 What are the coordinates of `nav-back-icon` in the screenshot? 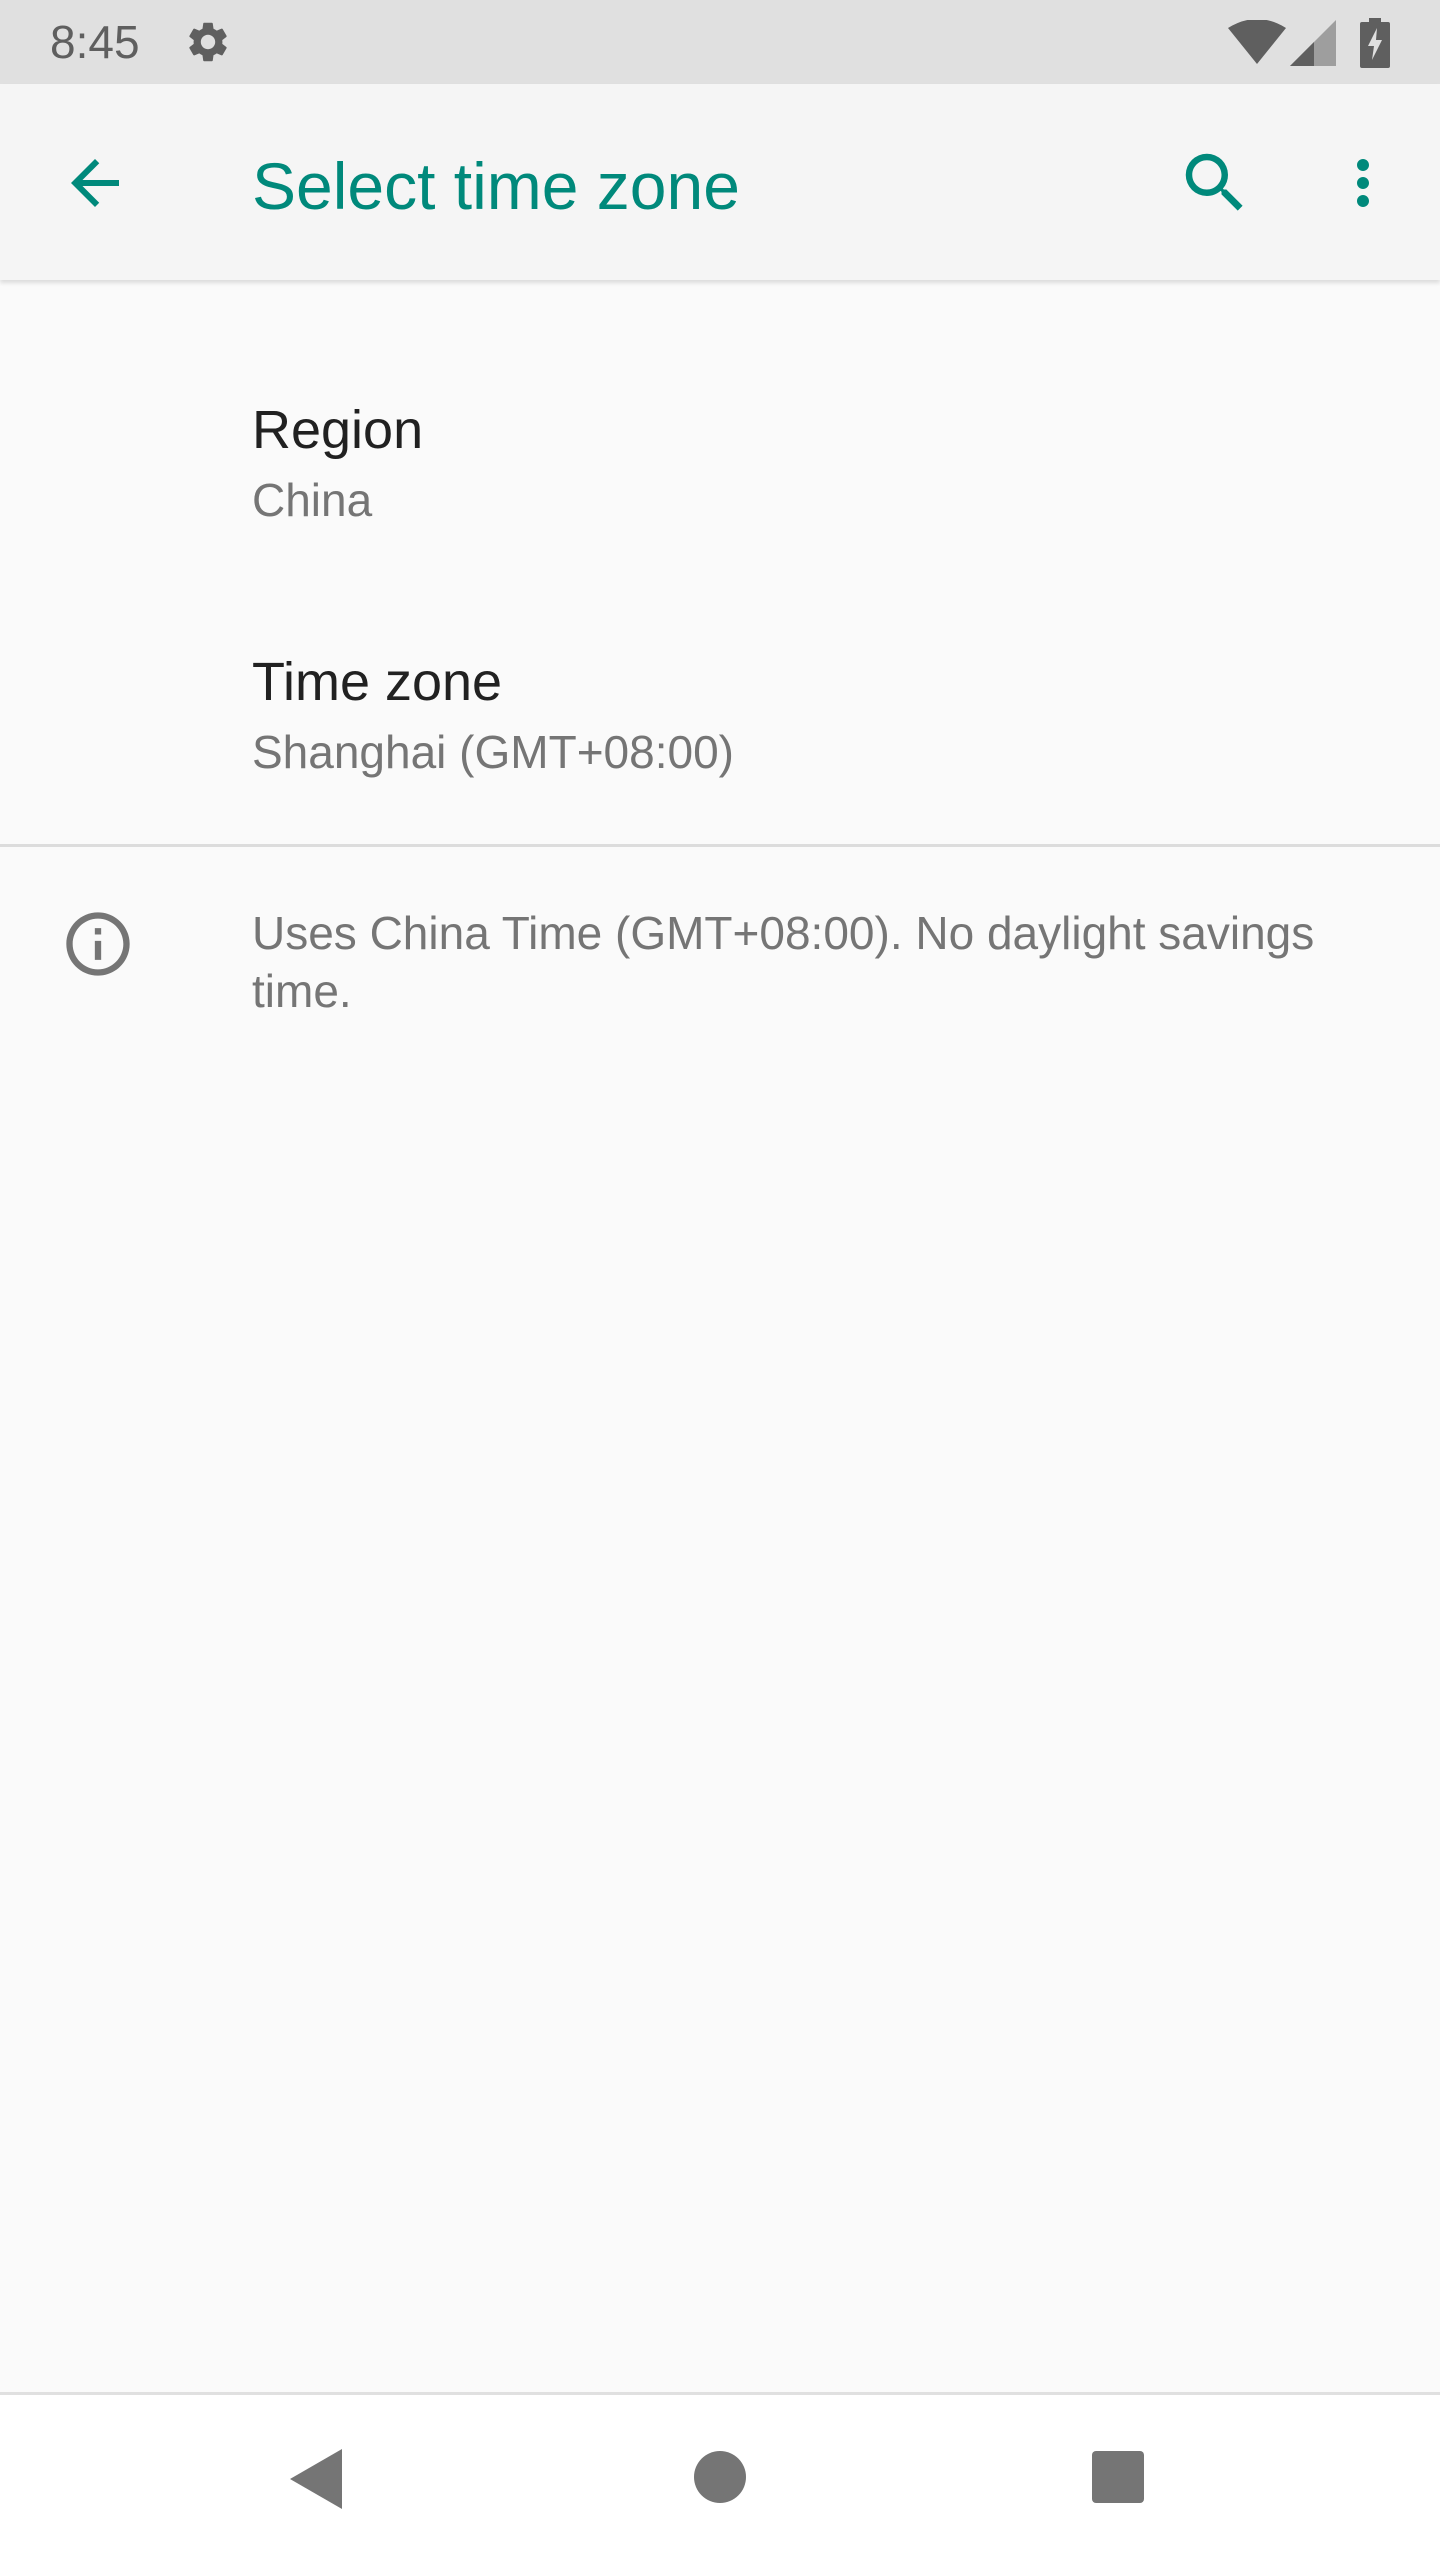 It's located at (318, 2479).